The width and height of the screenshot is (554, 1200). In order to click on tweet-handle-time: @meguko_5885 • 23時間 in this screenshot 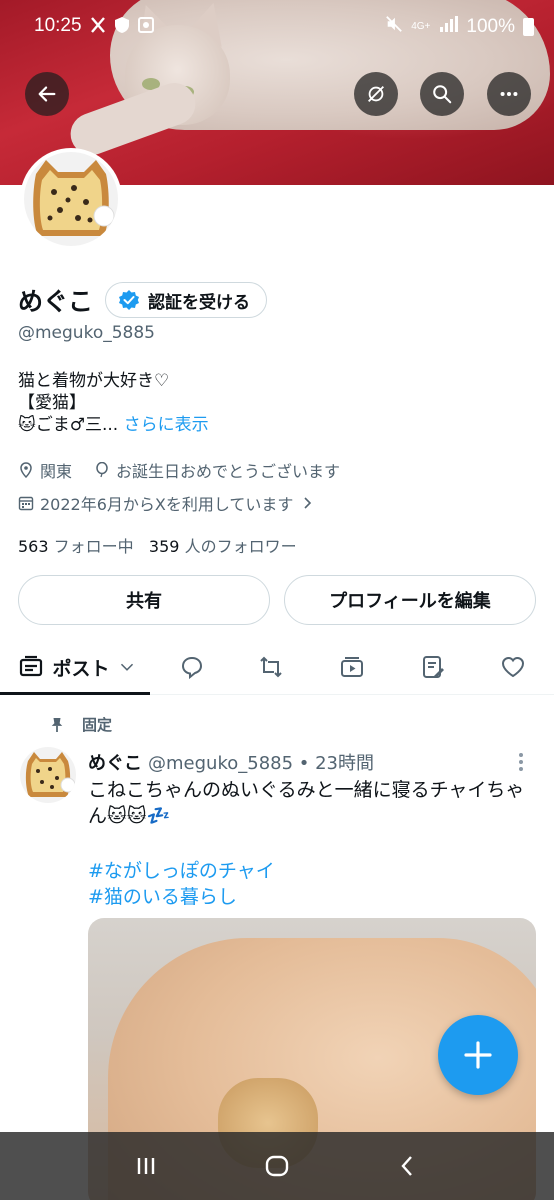, I will do `click(261, 763)`.